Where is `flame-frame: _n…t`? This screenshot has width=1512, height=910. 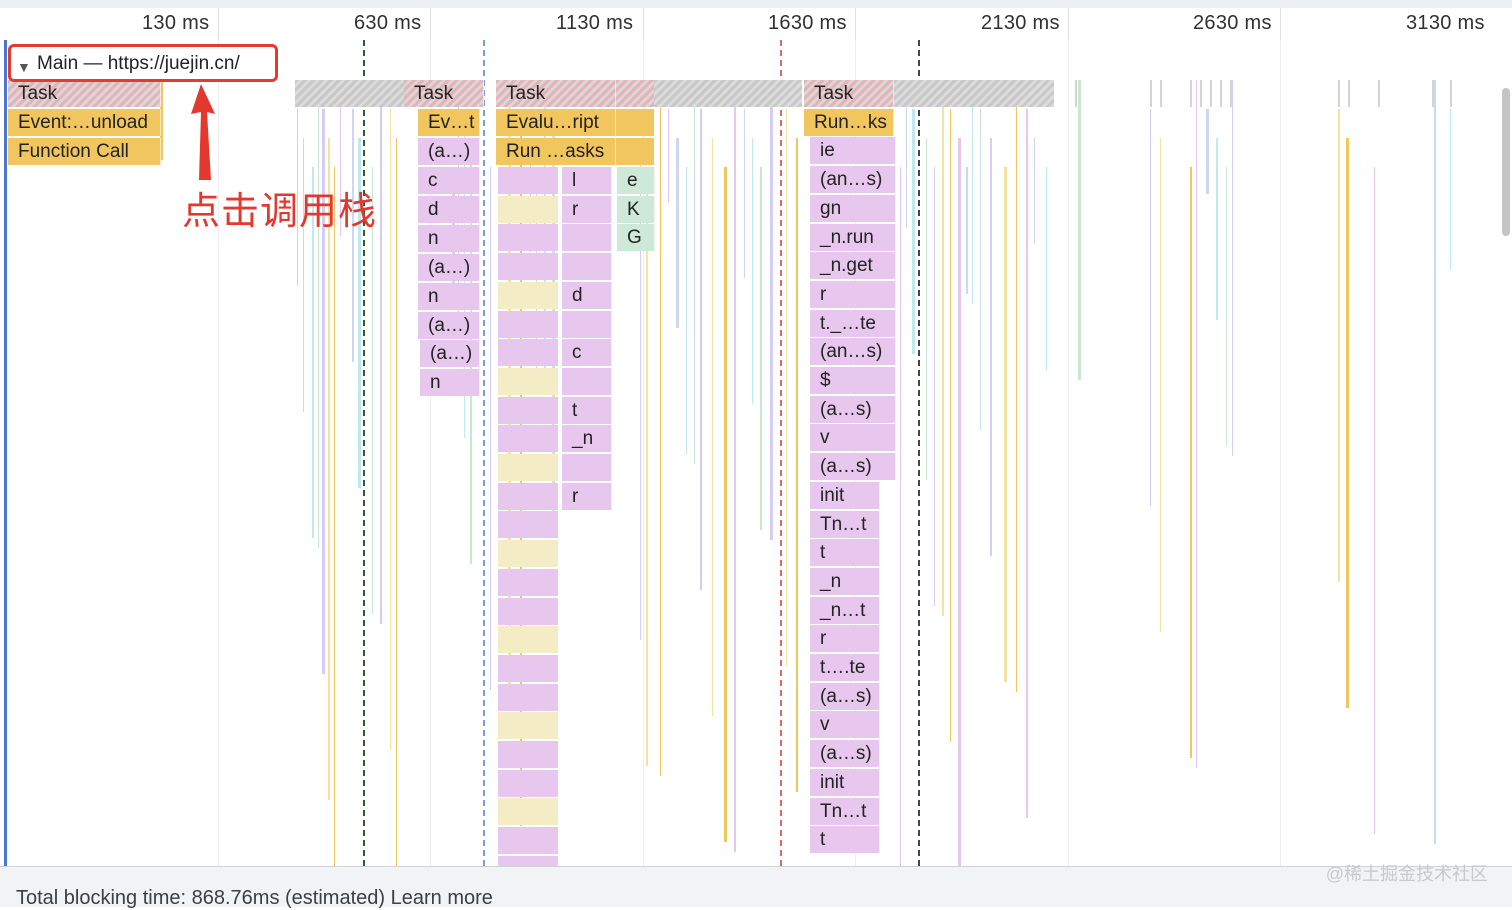
flame-frame: _n…t is located at coordinates (845, 610).